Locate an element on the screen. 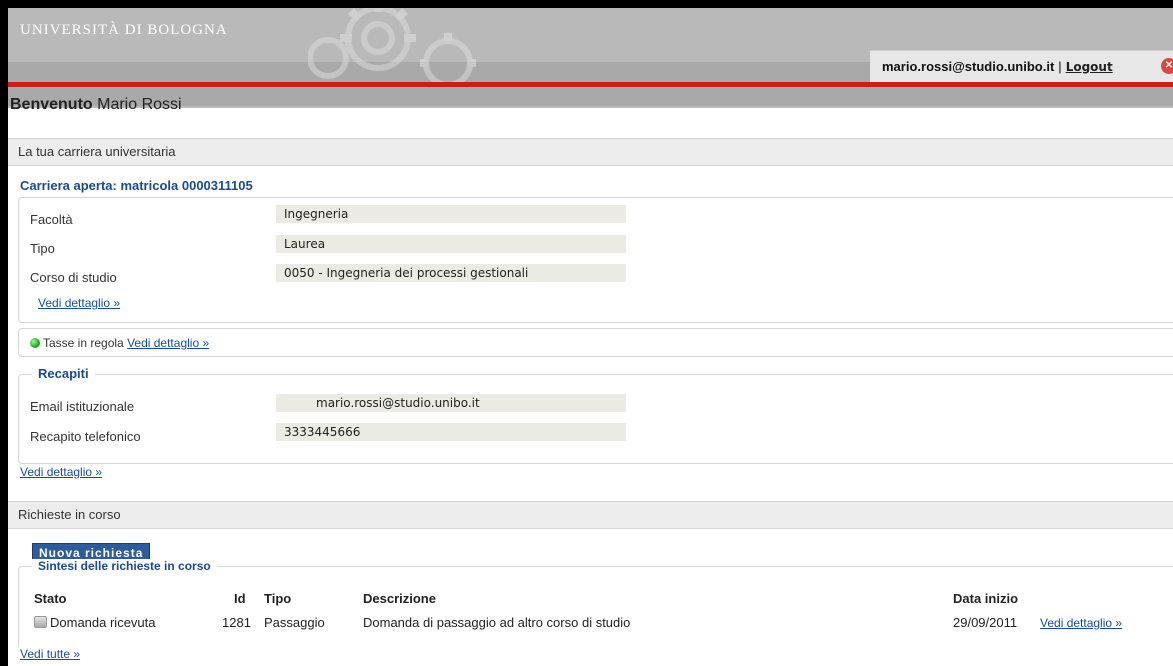  open-career-title: Carriera aperta: matricola 0000311105 is located at coordinates (136, 185).